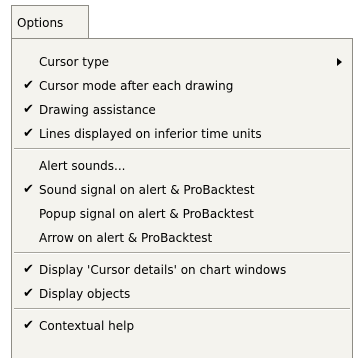 This screenshot has width=361, height=358. I want to click on menu-item-popup-signal: Popup signal on alert & ProBacktest, so click(182, 214).